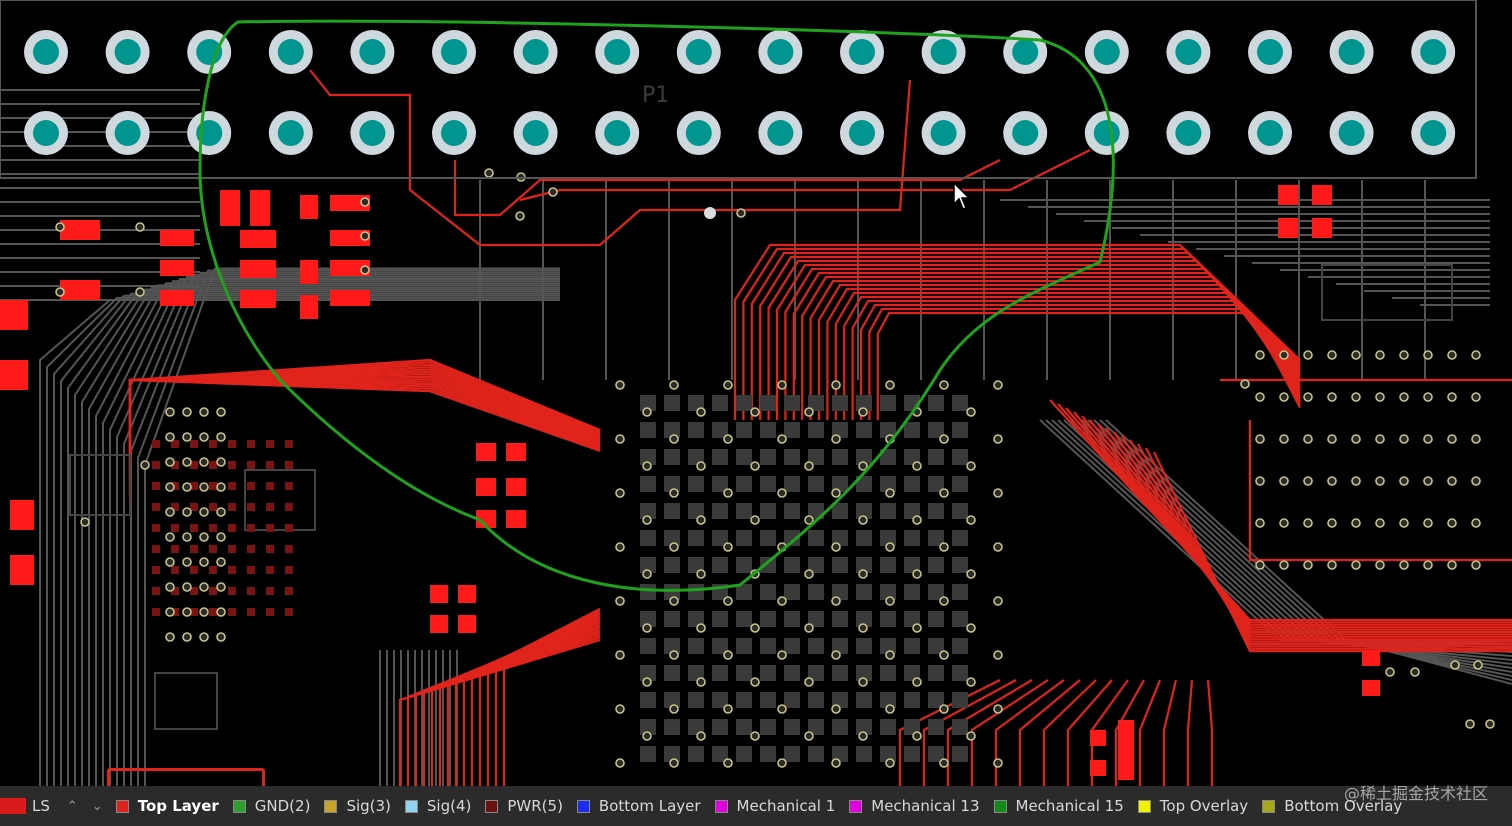 This screenshot has height=826, width=1512. Describe the element at coordinates (915, 806) in the screenshot. I see `layer-tab: Mechanical 13` at that location.